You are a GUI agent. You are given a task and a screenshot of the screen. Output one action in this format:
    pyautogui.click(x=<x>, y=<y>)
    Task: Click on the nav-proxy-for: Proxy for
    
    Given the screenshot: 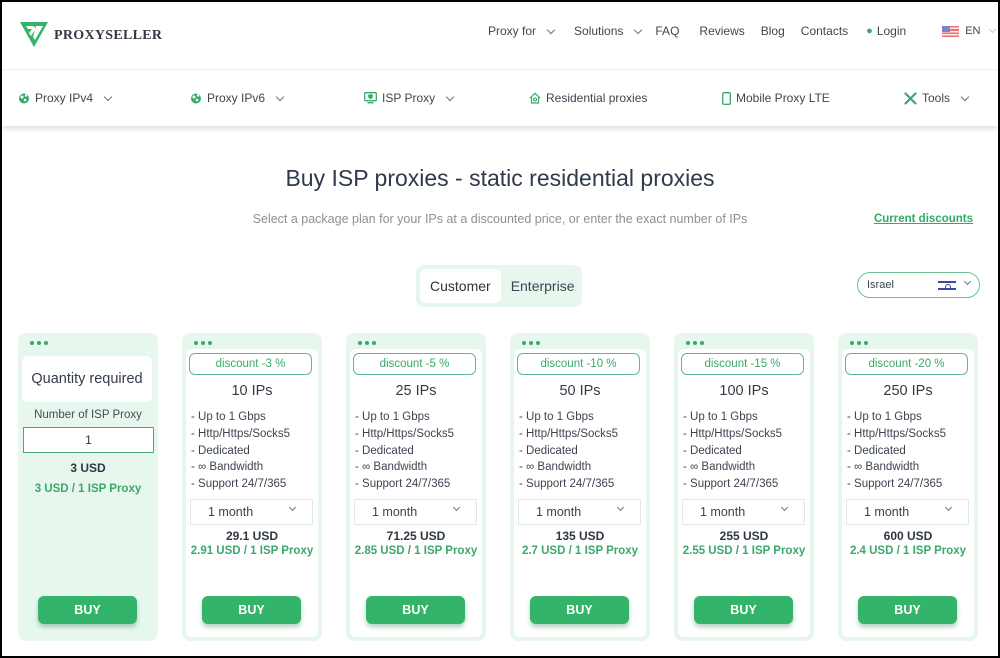 What is the action you would take?
    pyautogui.click(x=522, y=31)
    